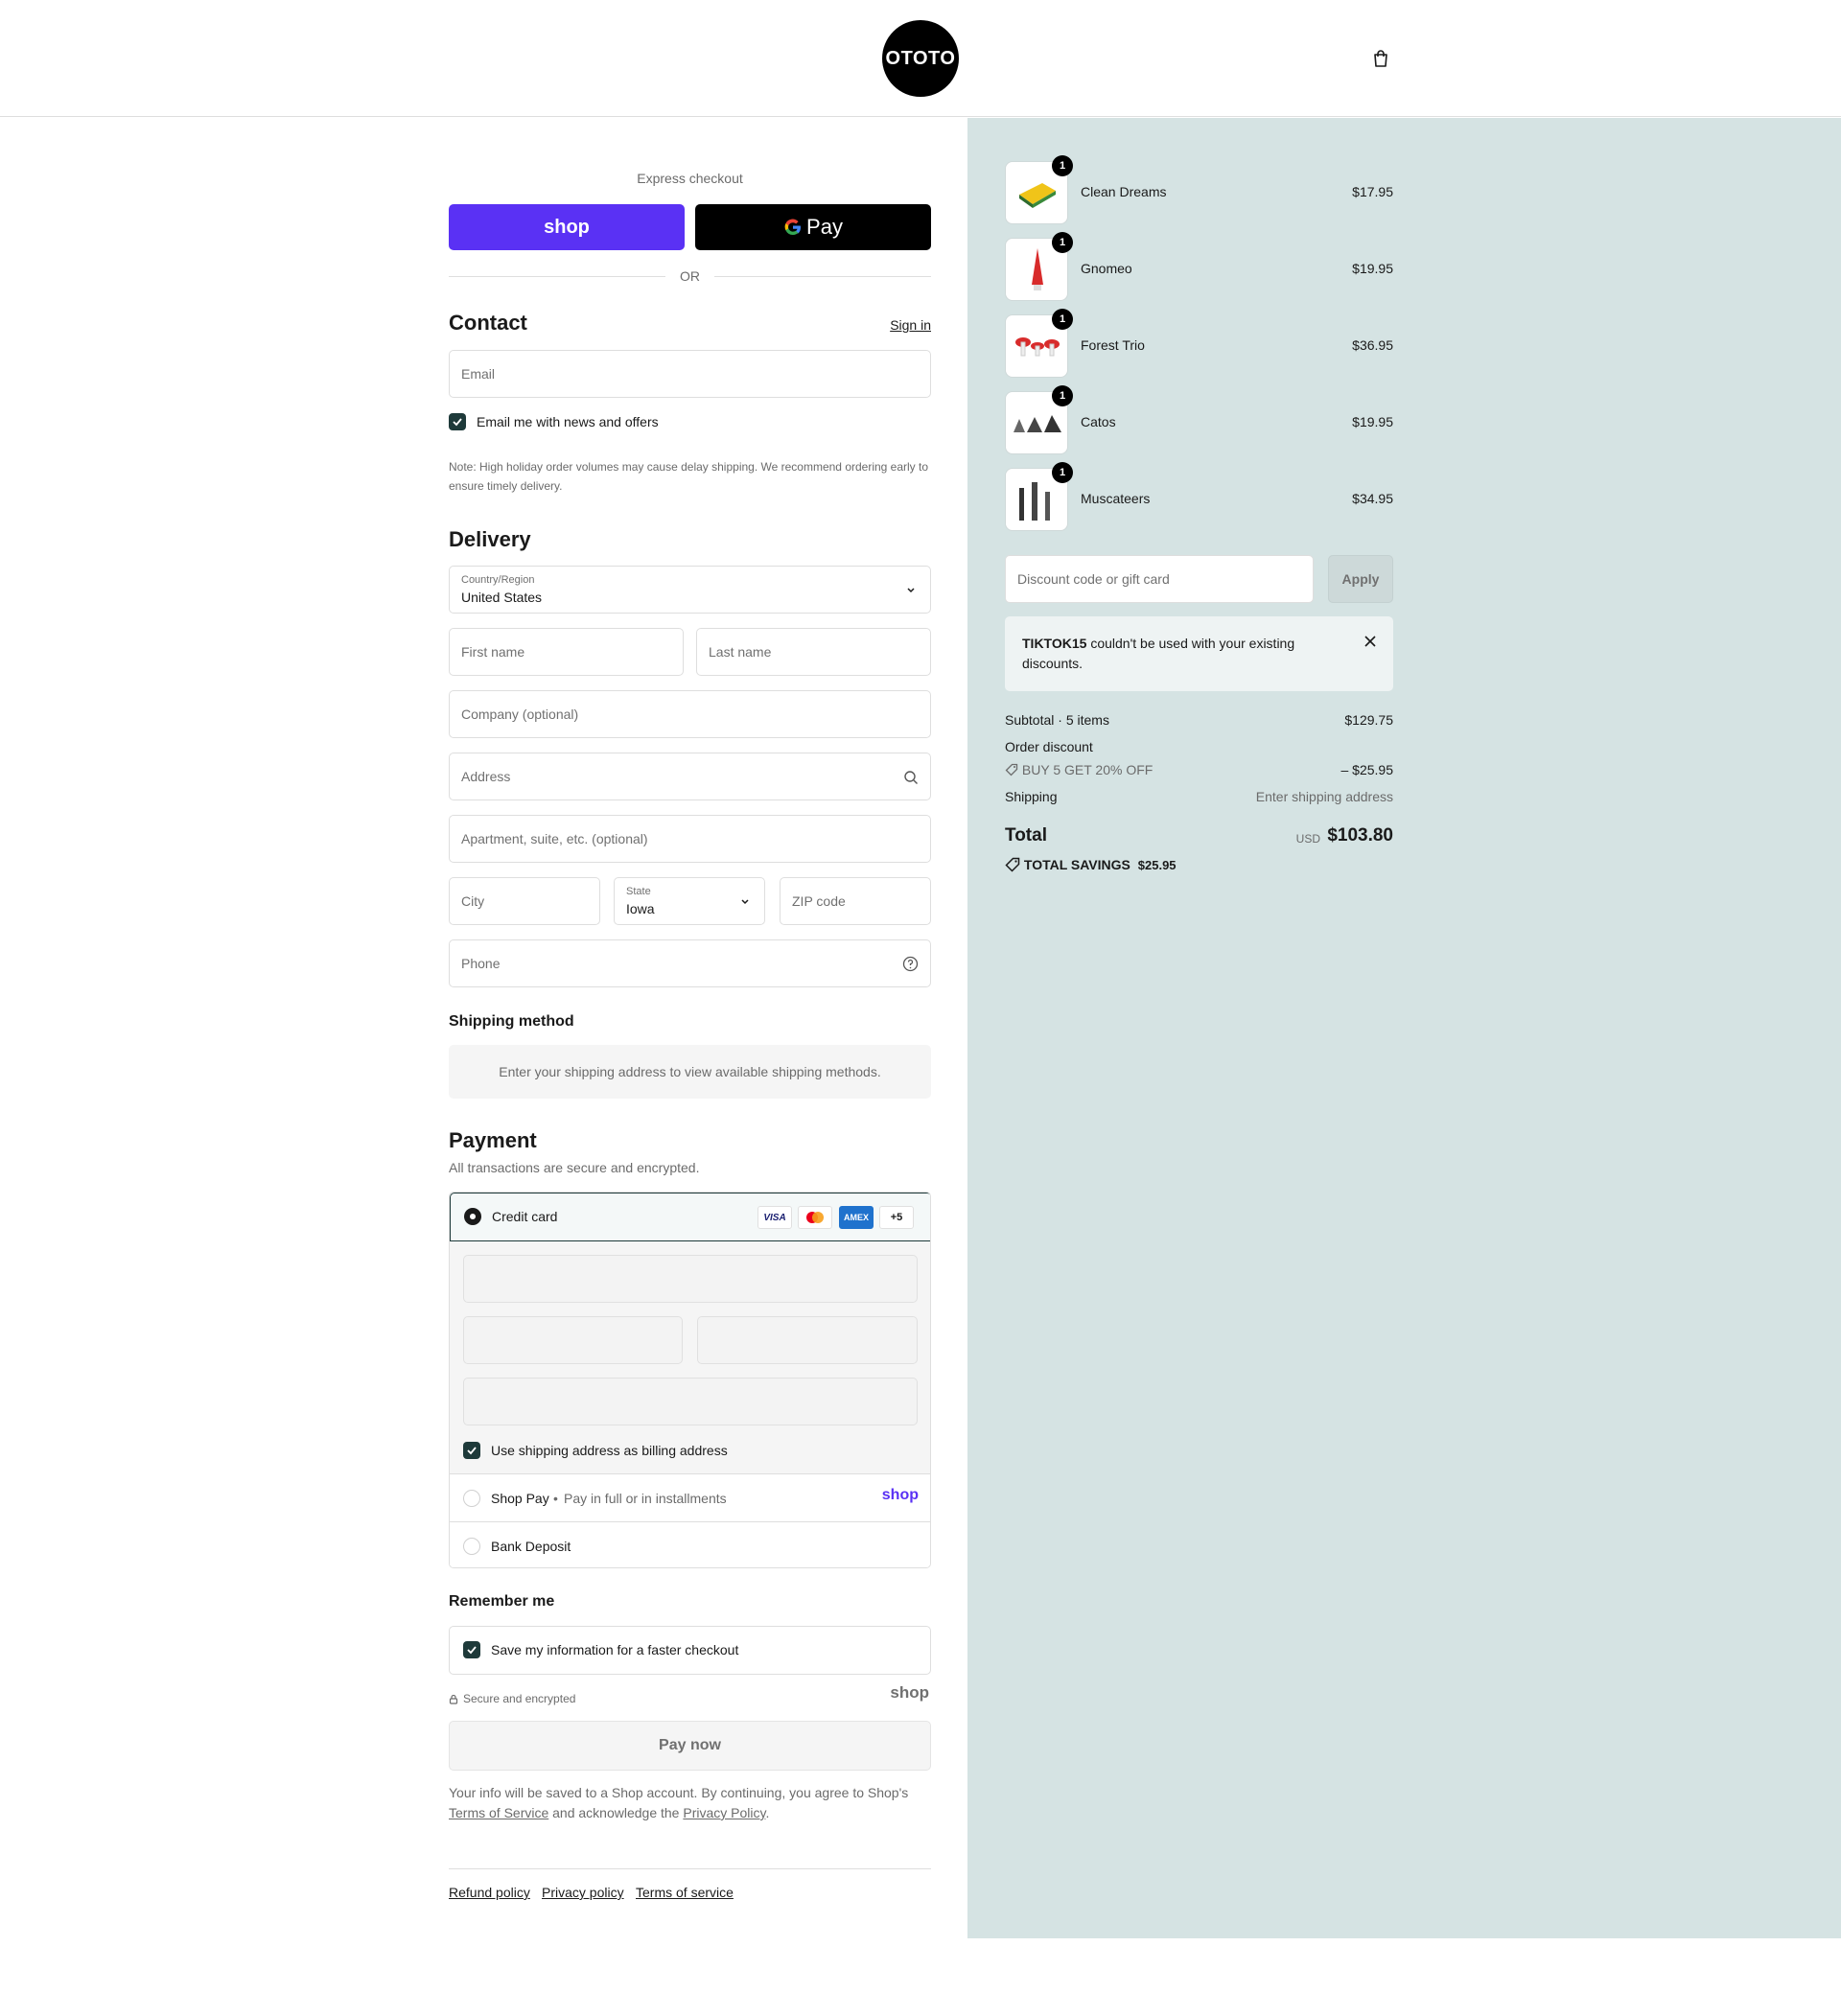 The height and width of the screenshot is (2016, 1841). Describe the element at coordinates (473, 901) in the screenshot. I see `city-placeholder: City` at that location.